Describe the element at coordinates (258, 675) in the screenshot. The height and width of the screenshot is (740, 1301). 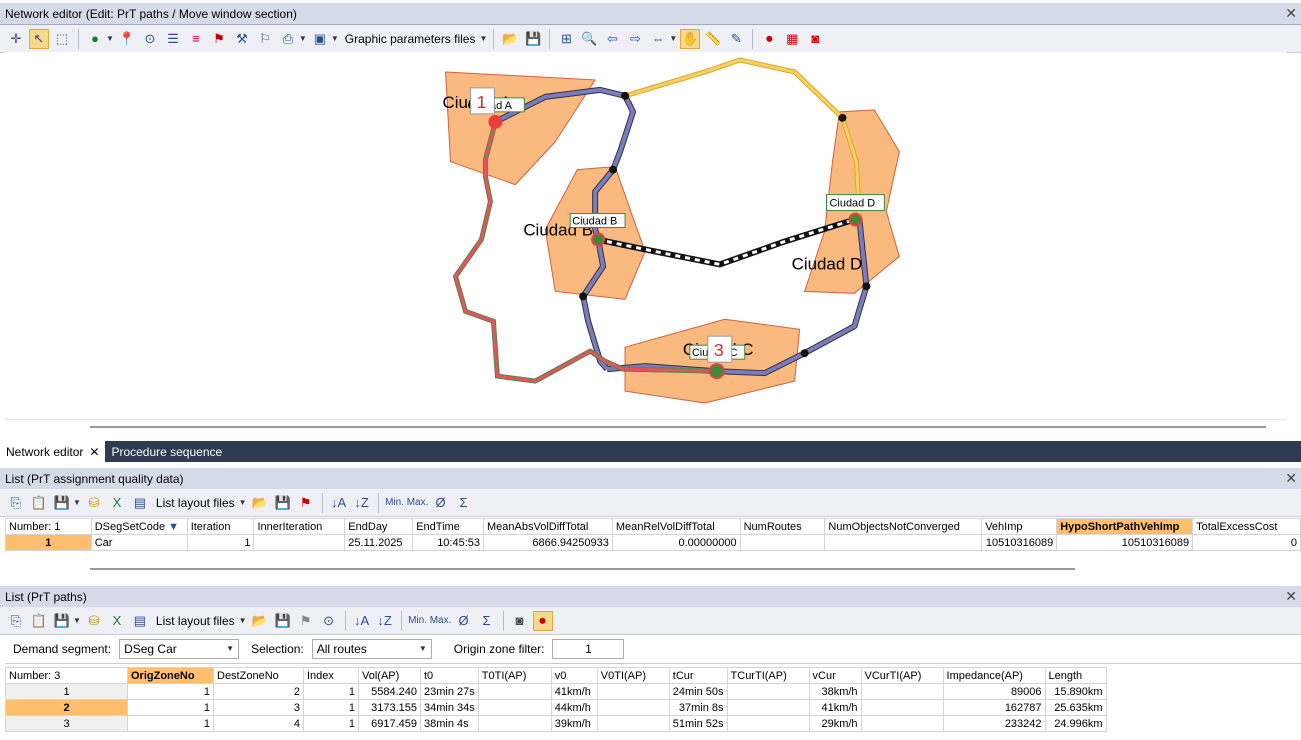
I see `col-header: DestZoneNo` at that location.